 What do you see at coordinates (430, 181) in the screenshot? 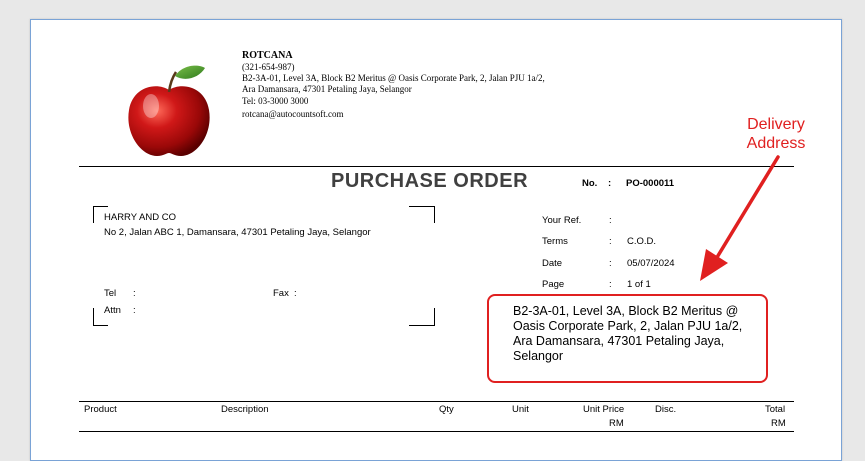
I see `document-title: PURCHASE ORDER` at bounding box center [430, 181].